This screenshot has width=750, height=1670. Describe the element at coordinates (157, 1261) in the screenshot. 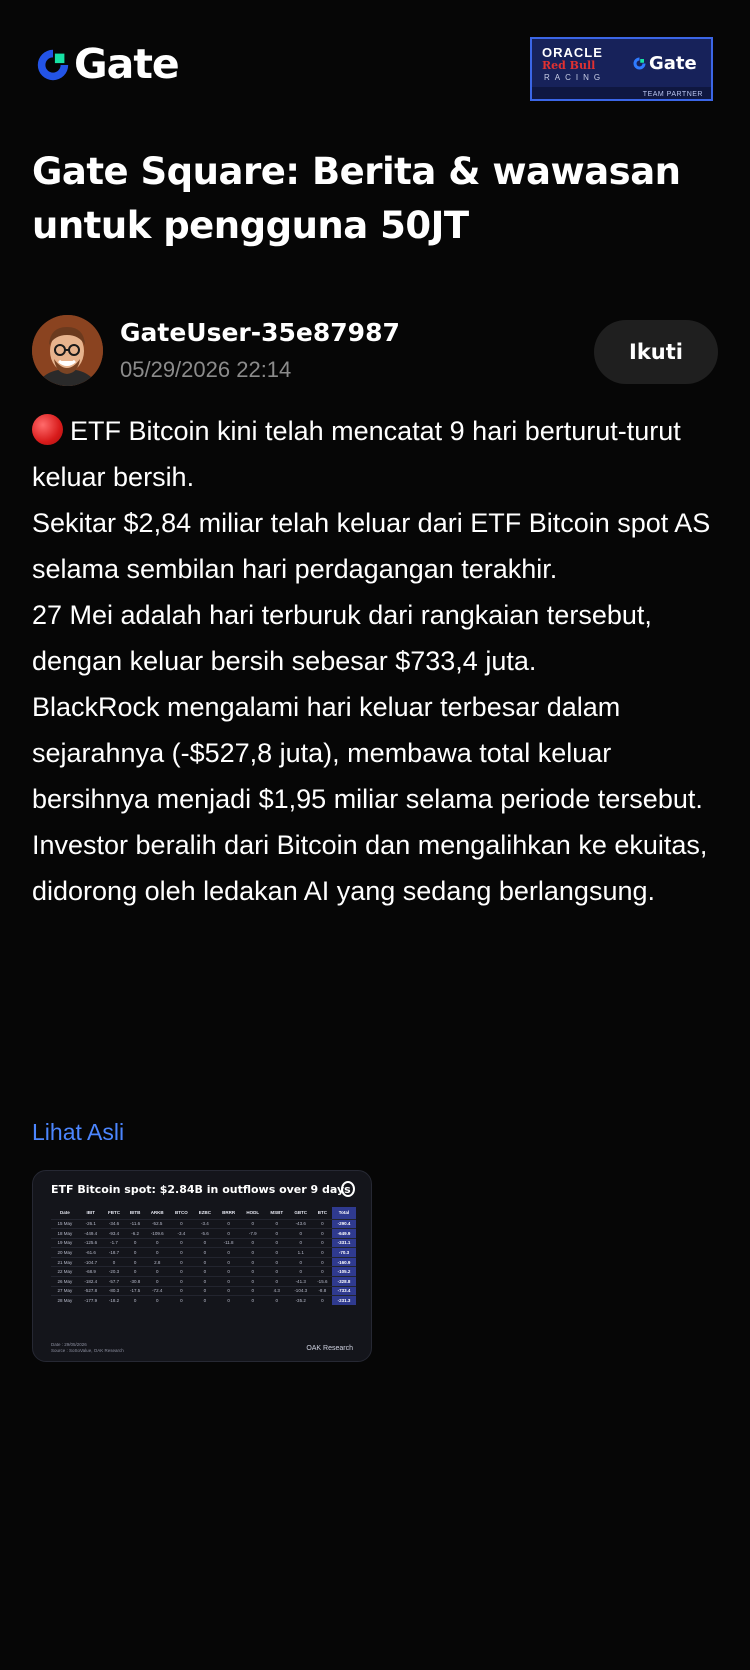

I see `table-cell: 2.8` at that location.